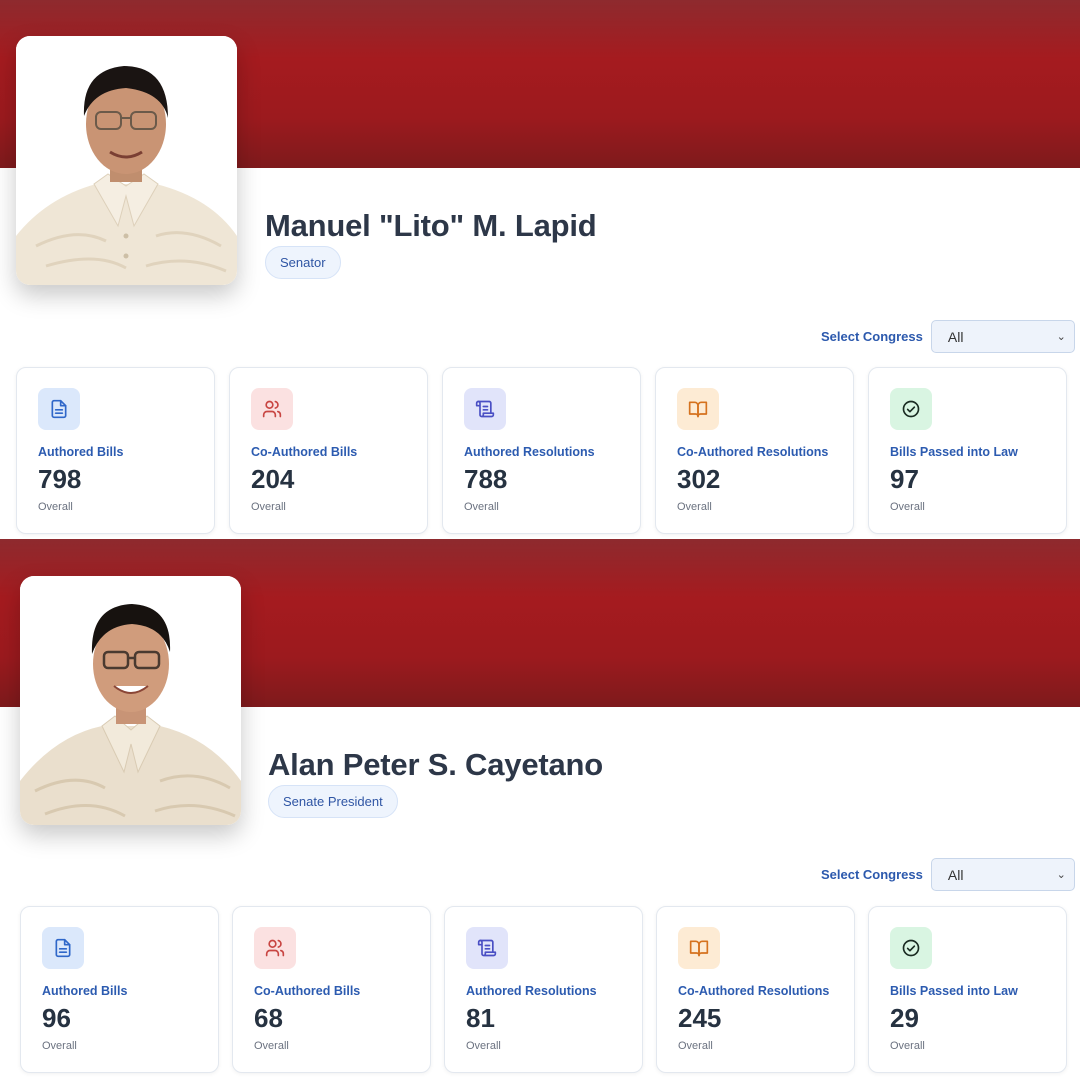  Describe the element at coordinates (431, 225) in the screenshot. I see `profile-name: Manuel "Lito" M. Lapid` at that location.